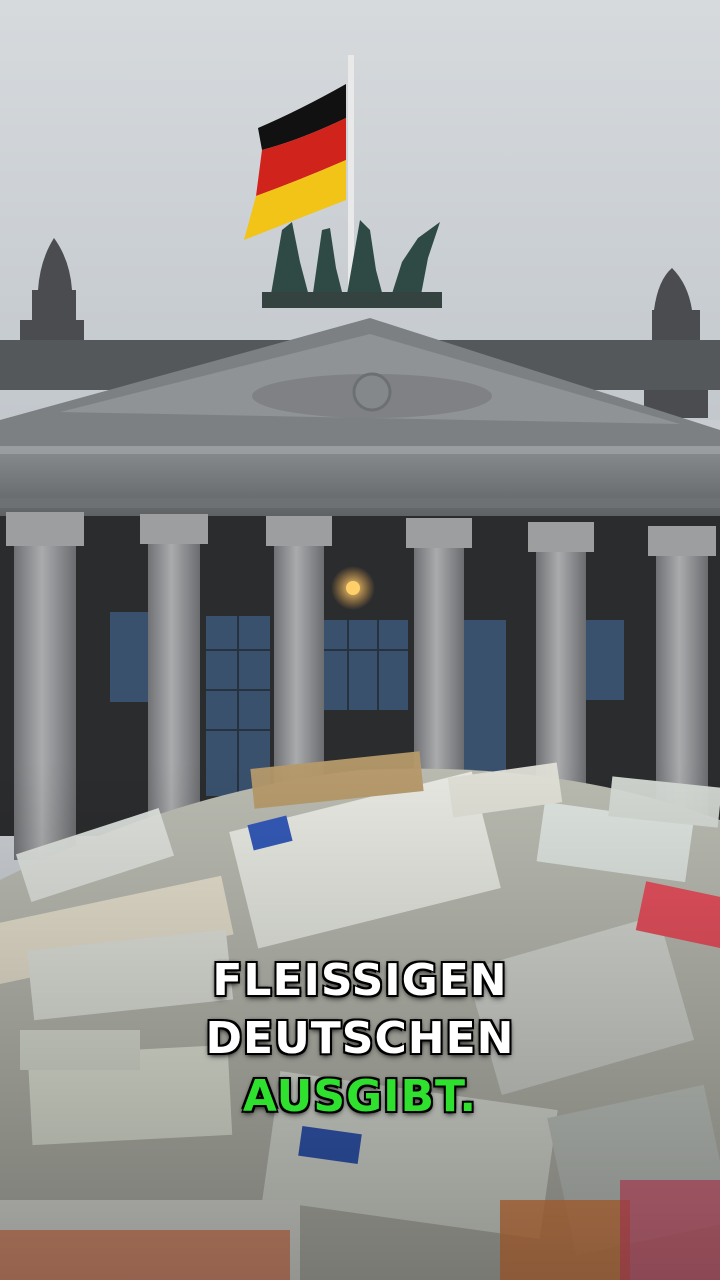  What do you see at coordinates (359, 980) in the screenshot?
I see `caption-line-1: FLEISSIGEN` at bounding box center [359, 980].